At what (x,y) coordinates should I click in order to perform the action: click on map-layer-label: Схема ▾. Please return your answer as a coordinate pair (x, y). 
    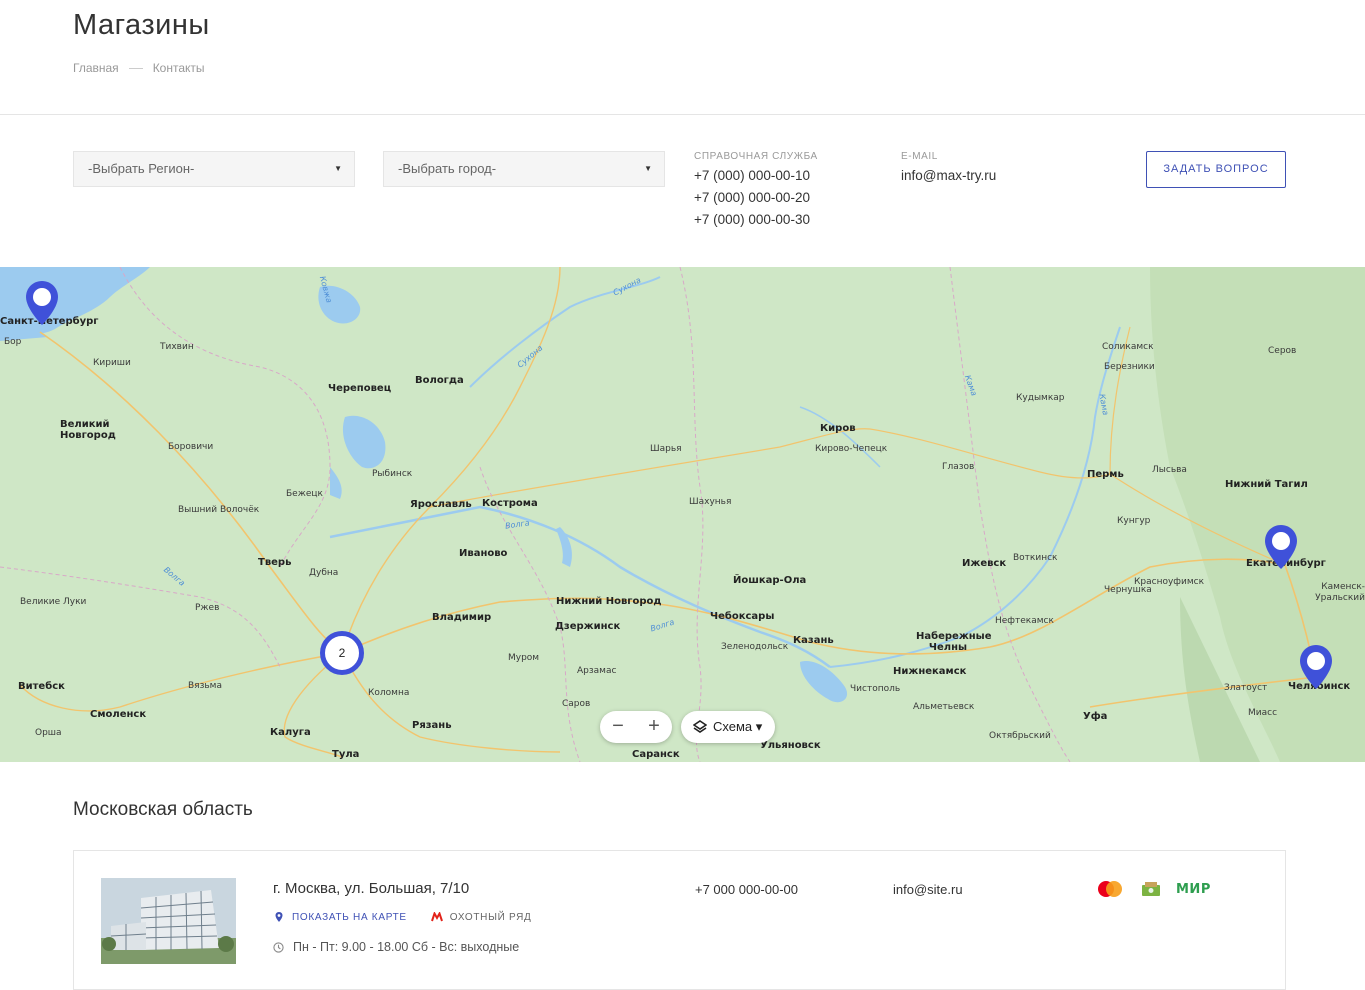
    Looking at the image, I should click on (738, 726).